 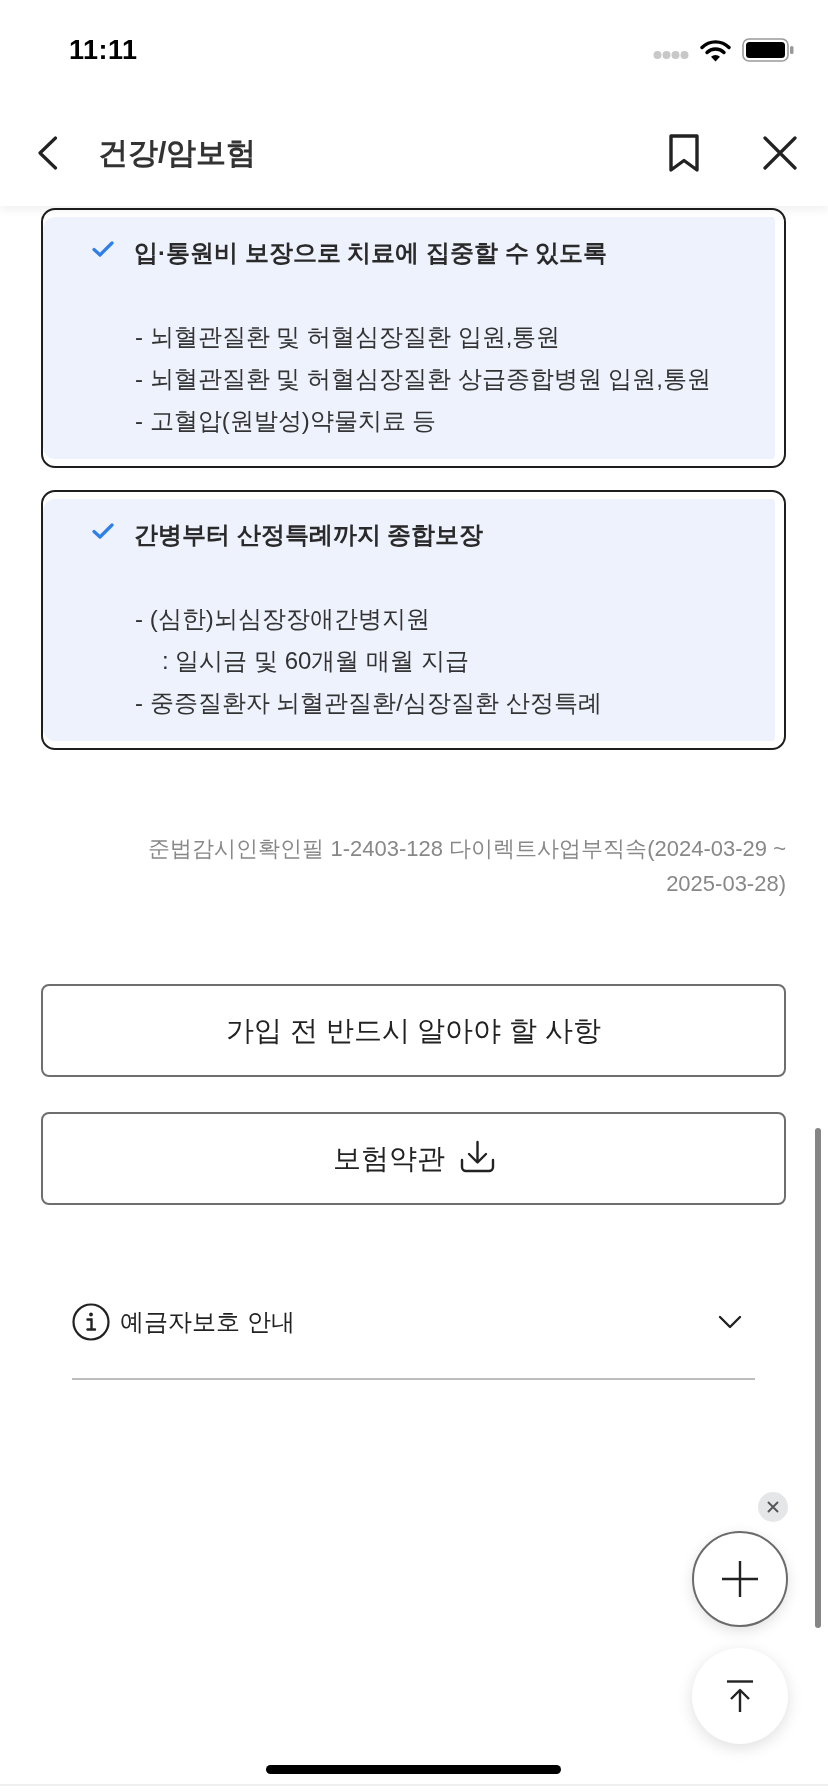 I want to click on card-line: - 고혈압(원발성)약물치료 등, so click(x=286, y=421).